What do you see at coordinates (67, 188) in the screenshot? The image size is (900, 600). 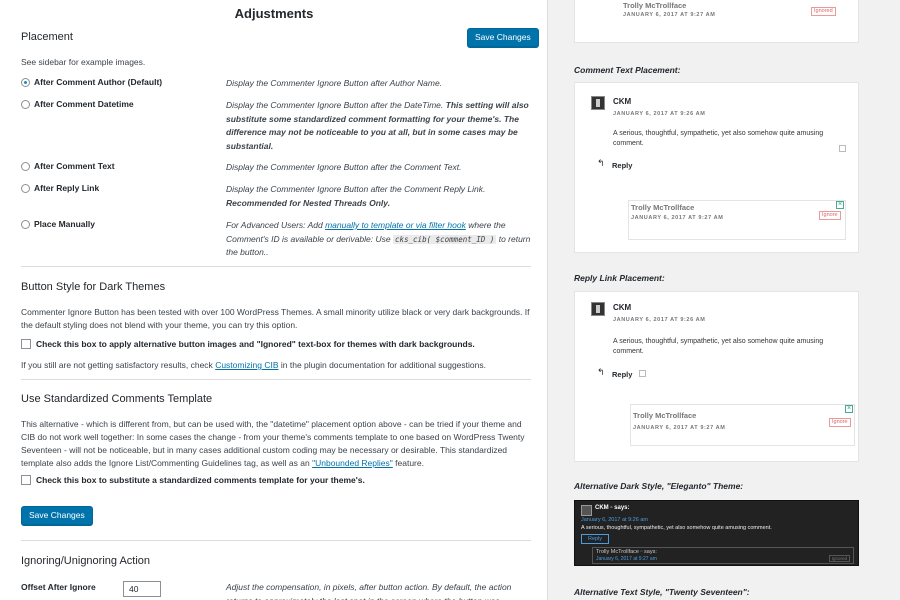 I see `option-label: After Reply Link` at bounding box center [67, 188].